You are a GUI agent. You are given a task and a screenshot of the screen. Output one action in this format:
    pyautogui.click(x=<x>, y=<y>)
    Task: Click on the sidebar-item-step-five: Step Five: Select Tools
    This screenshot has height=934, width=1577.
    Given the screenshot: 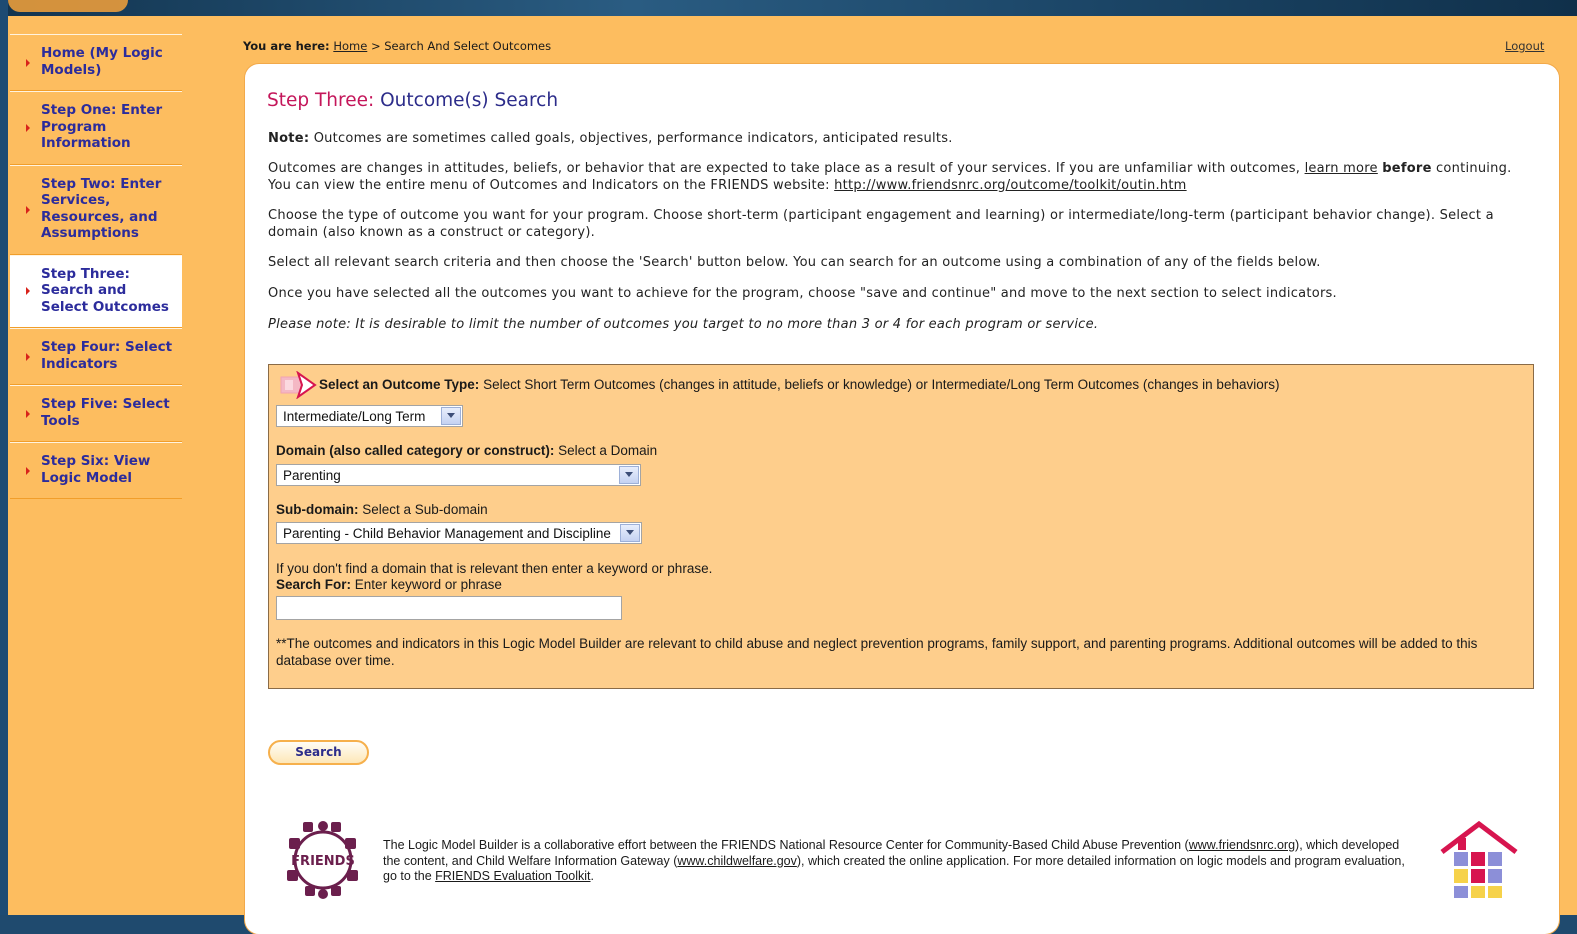 What is the action you would take?
    pyautogui.click(x=96, y=413)
    